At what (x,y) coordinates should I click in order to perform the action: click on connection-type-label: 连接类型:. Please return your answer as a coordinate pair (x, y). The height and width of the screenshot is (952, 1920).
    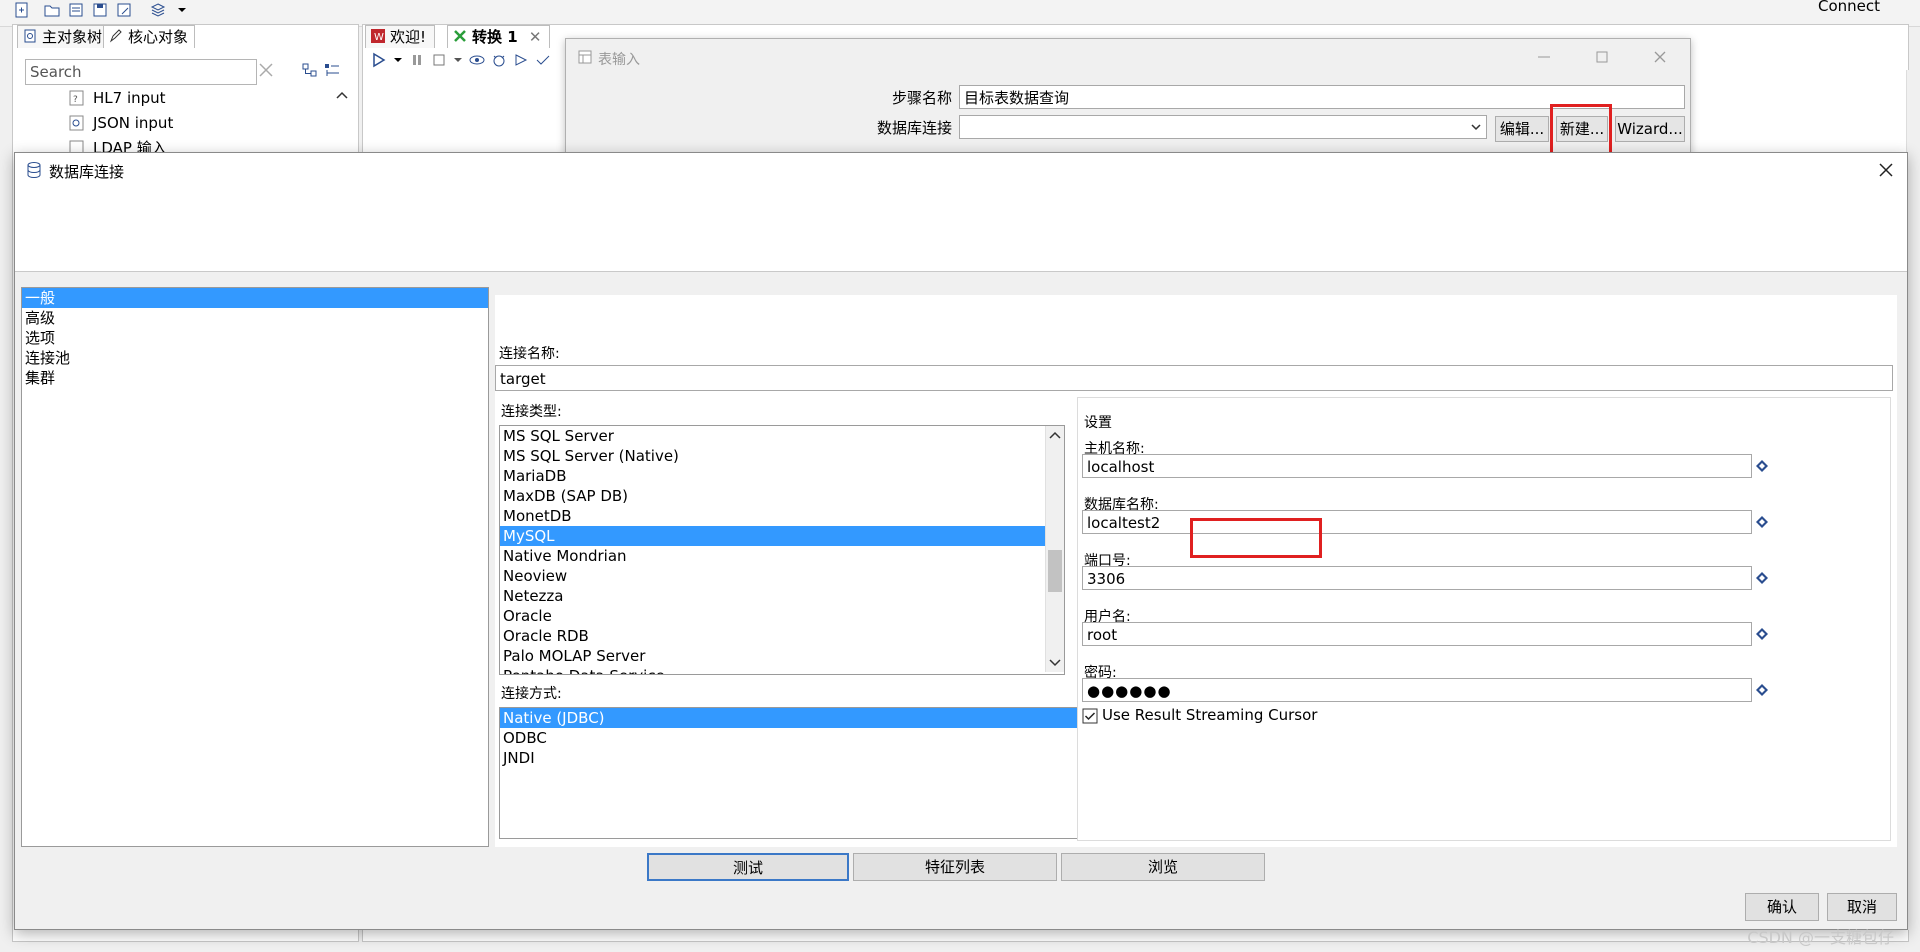
    Looking at the image, I should click on (531, 412).